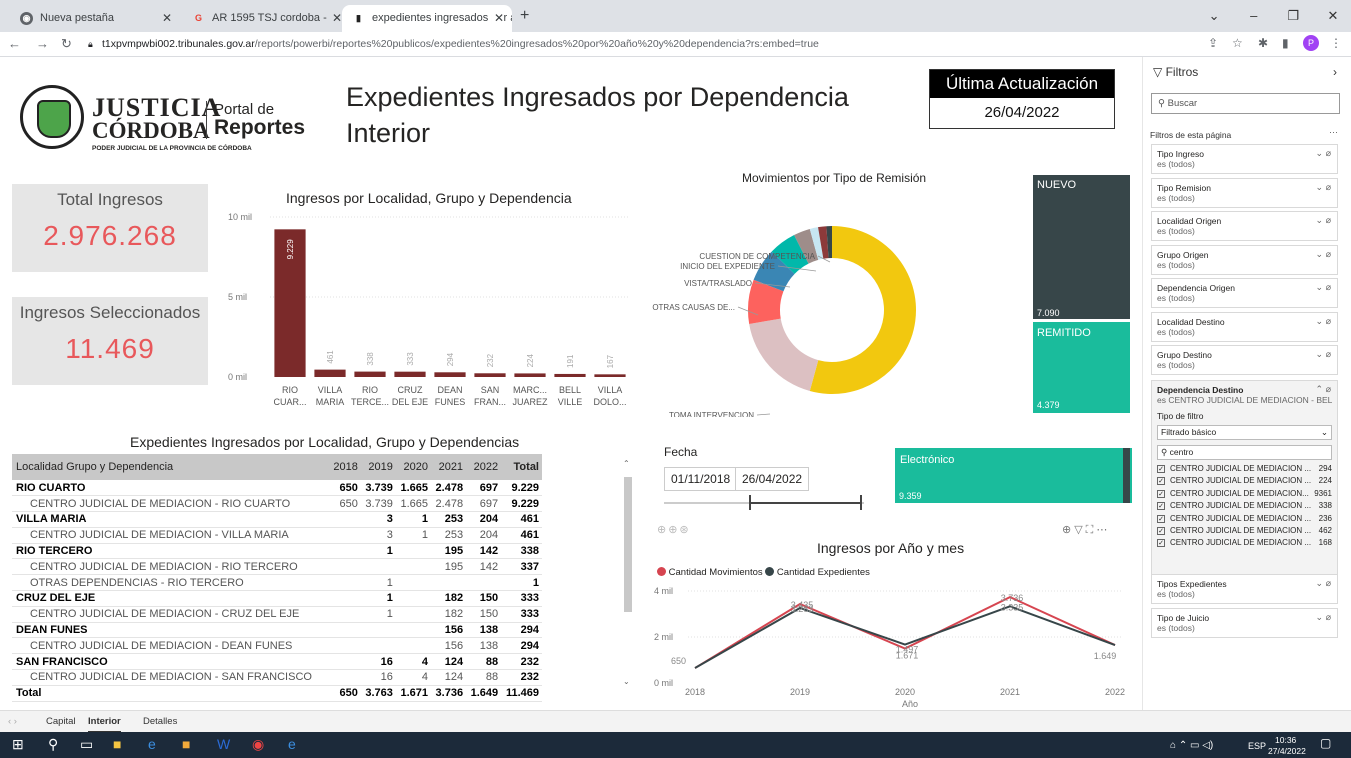 The image size is (1351, 758). Describe the element at coordinates (1244, 481) in the screenshot. I see `filter-list-item: ✓ CENTRO JUDICIAL DE MEDIACION ... 224` at that location.